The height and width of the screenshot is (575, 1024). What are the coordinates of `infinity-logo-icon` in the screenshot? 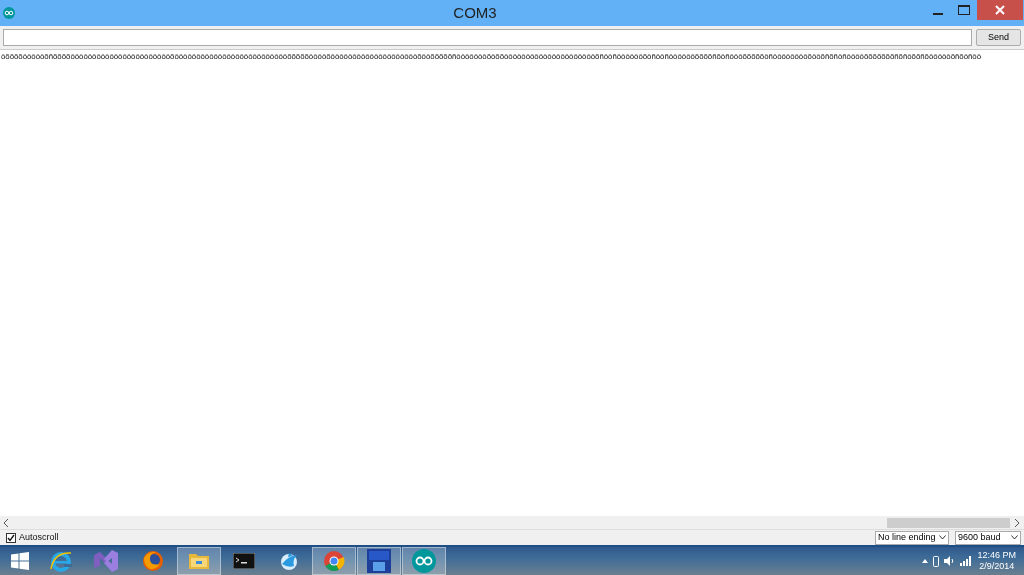 It's located at (423, 561).